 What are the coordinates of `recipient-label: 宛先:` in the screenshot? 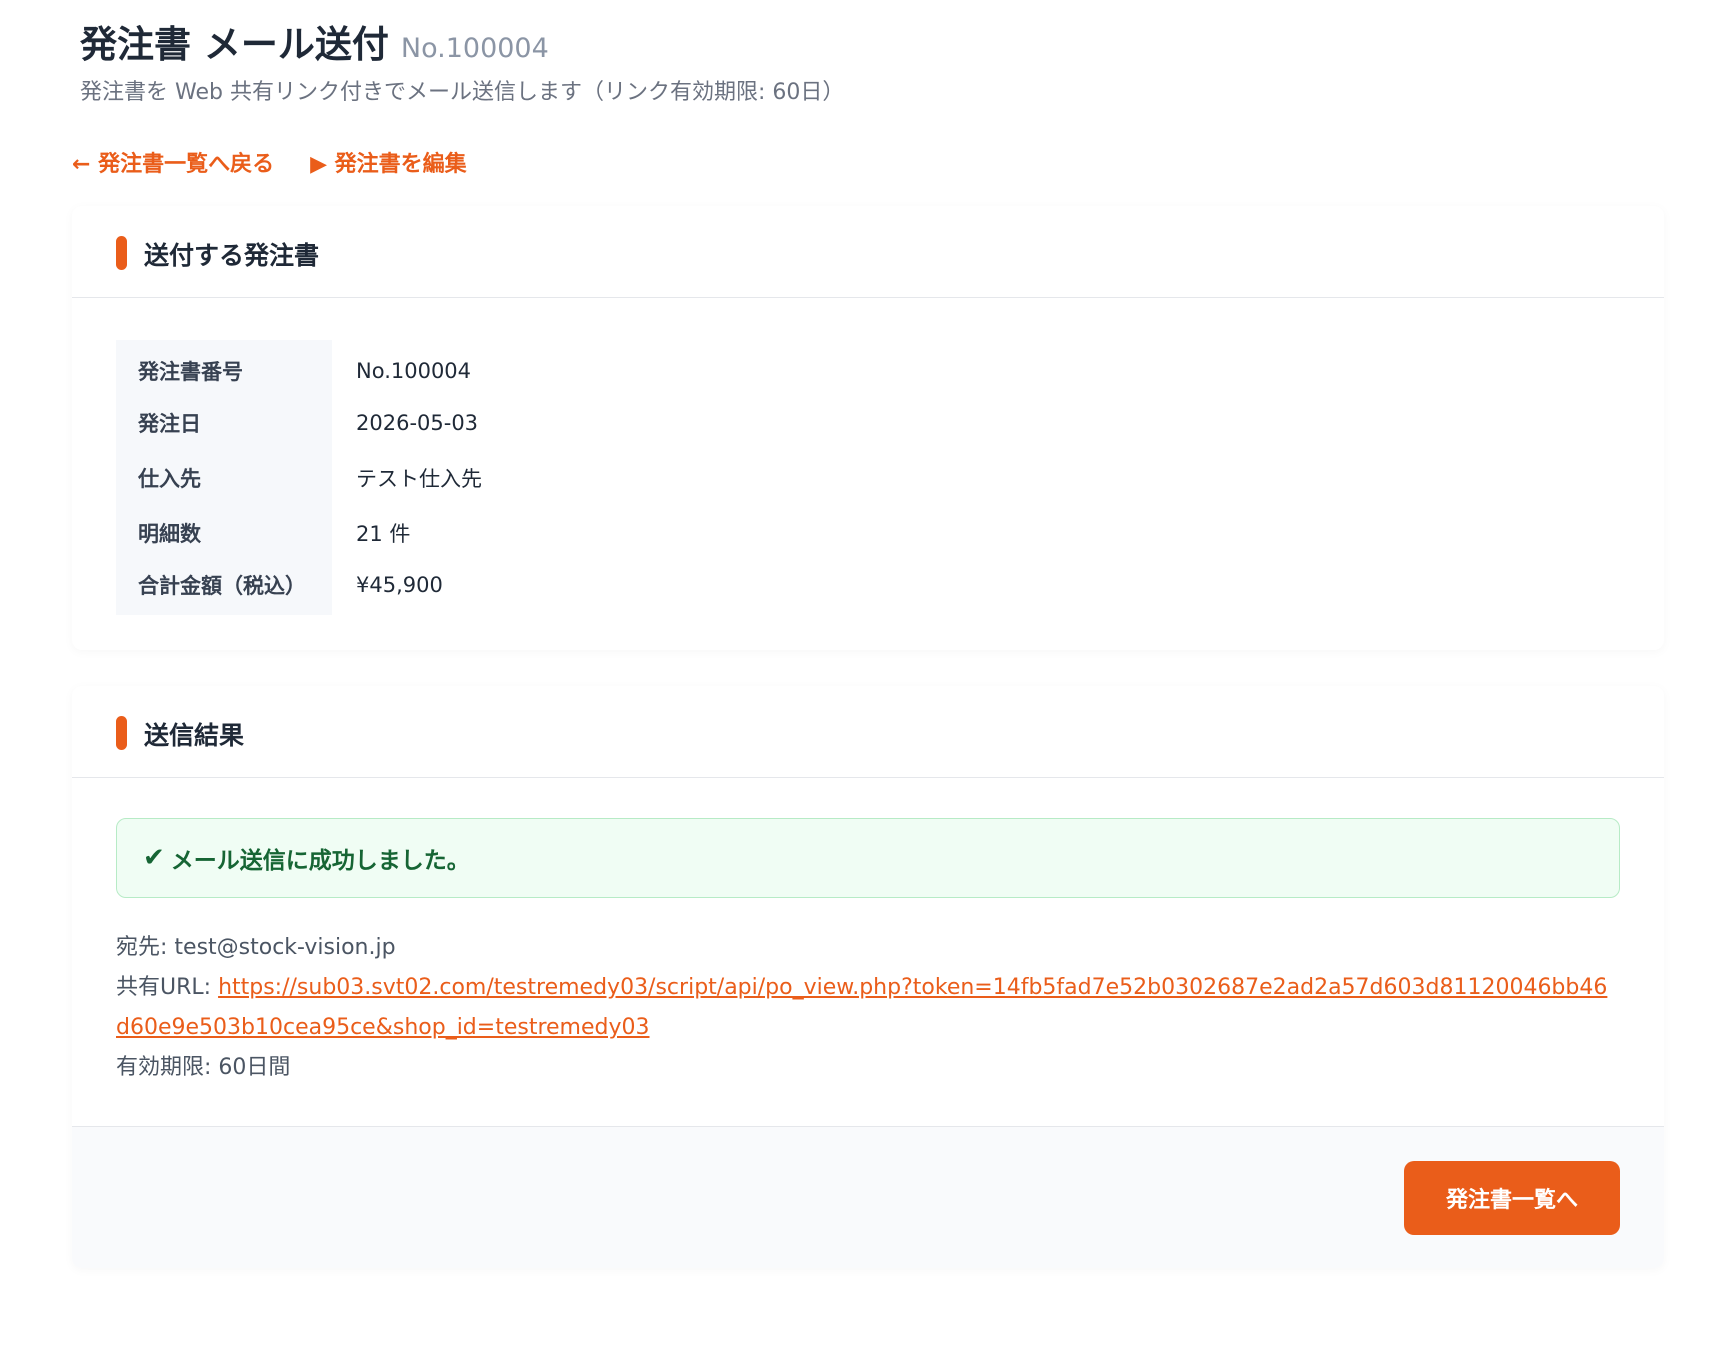 It's located at (145, 947).